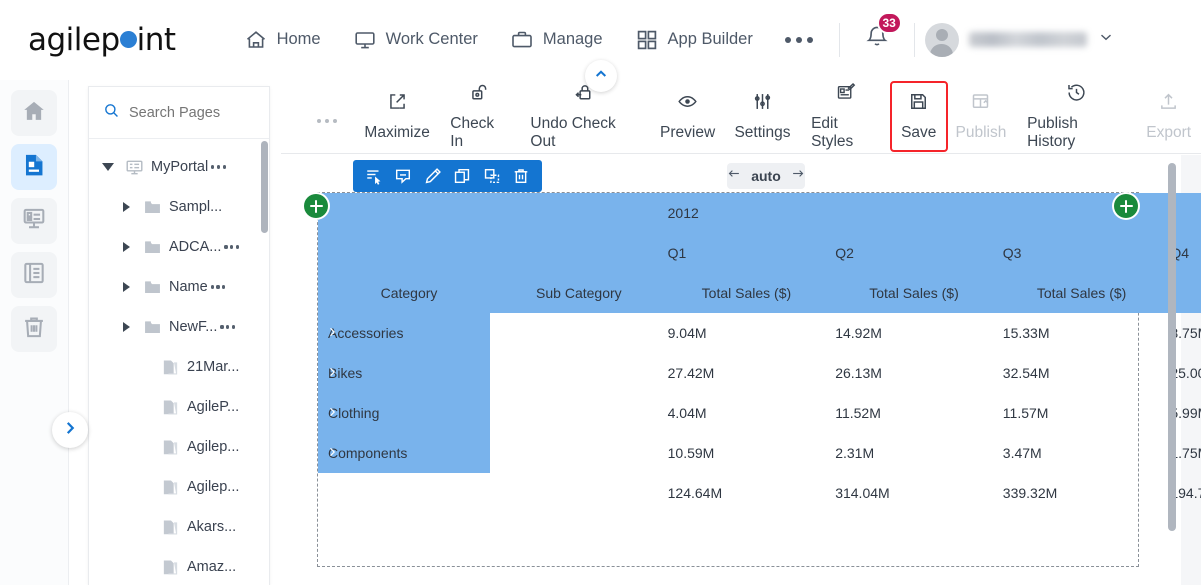 The image size is (1201, 585). Describe the element at coordinates (1076, 116) in the screenshot. I see `toolbar-publish-history-button: Publish History` at that location.